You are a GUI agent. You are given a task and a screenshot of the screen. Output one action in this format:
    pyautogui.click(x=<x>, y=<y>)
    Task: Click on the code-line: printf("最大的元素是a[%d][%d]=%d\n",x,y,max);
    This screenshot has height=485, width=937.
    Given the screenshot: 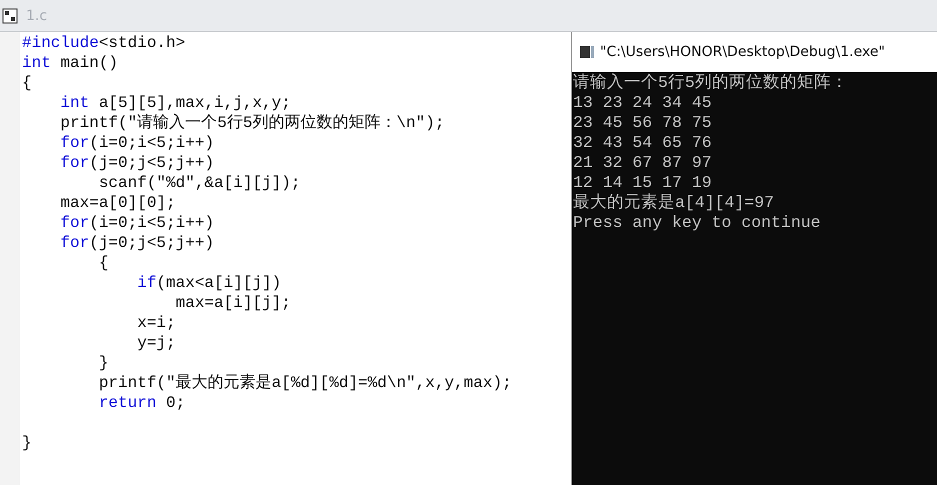 What is the action you would take?
    pyautogui.click(x=305, y=383)
    